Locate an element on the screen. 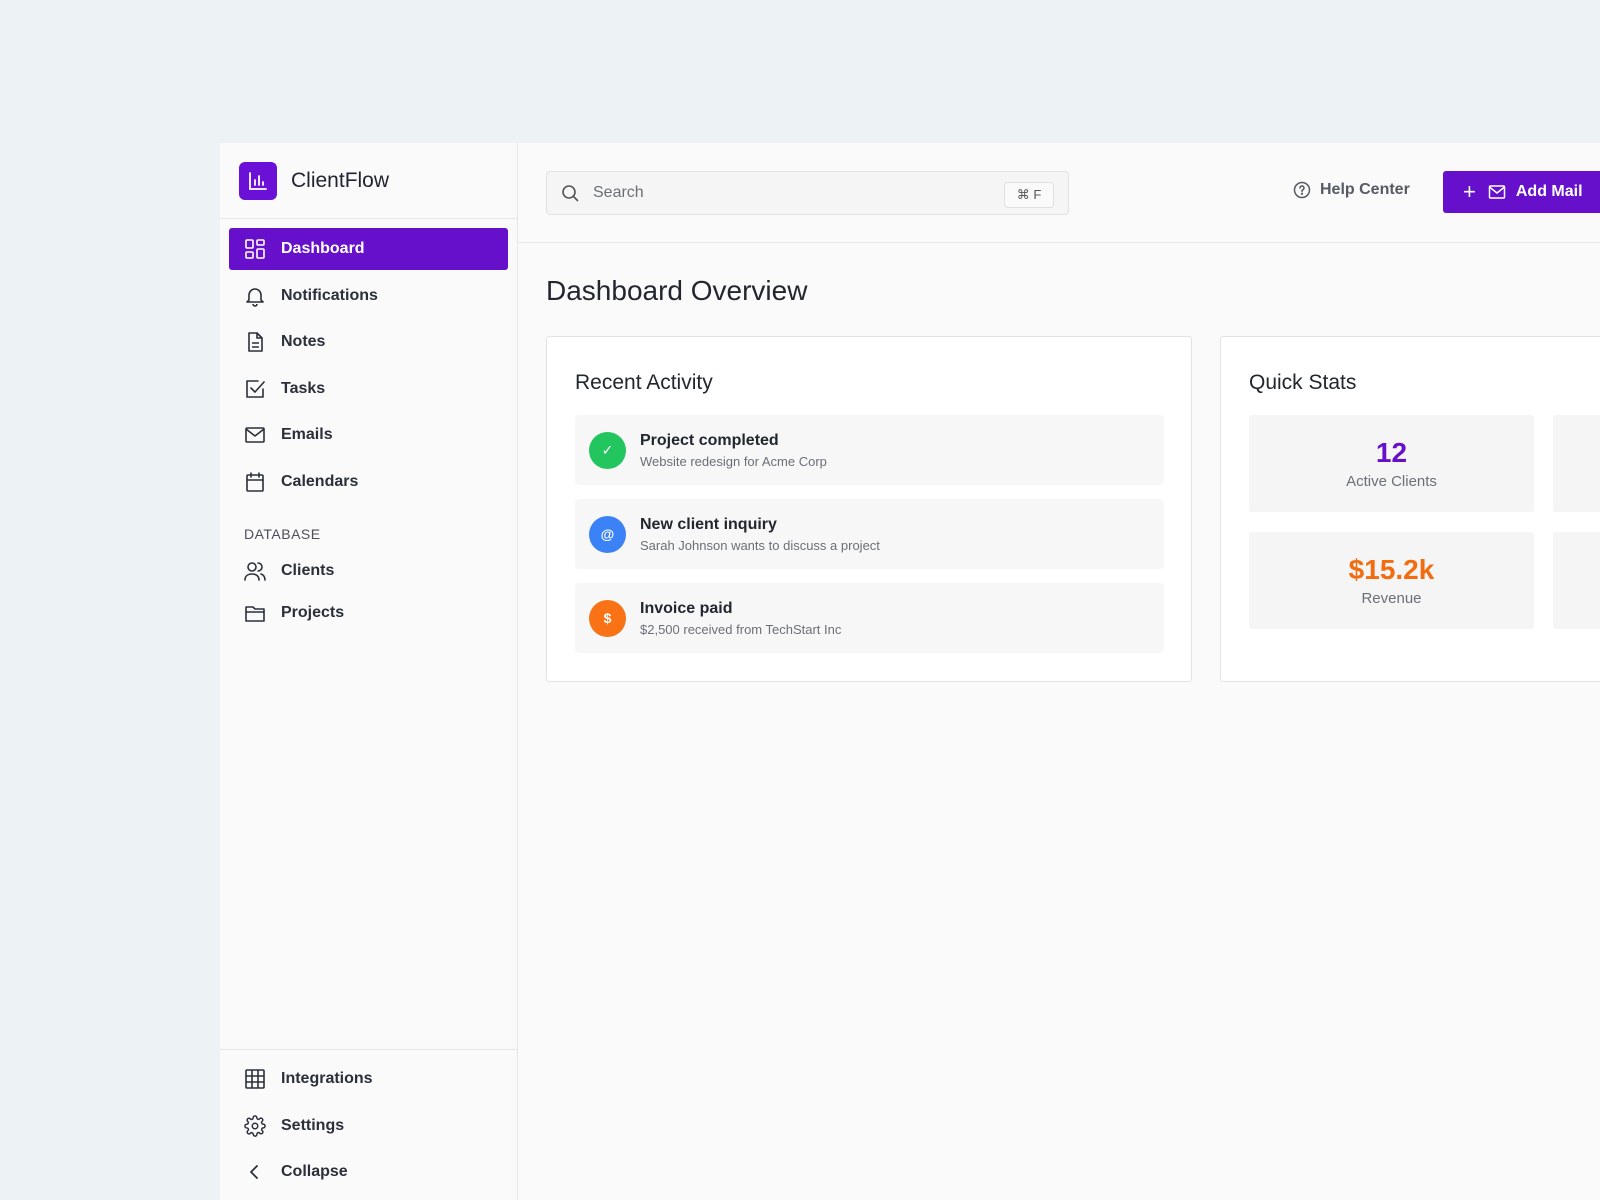 This screenshot has width=1600, height=1200. brand-name: ClientFlow is located at coordinates (340, 180).